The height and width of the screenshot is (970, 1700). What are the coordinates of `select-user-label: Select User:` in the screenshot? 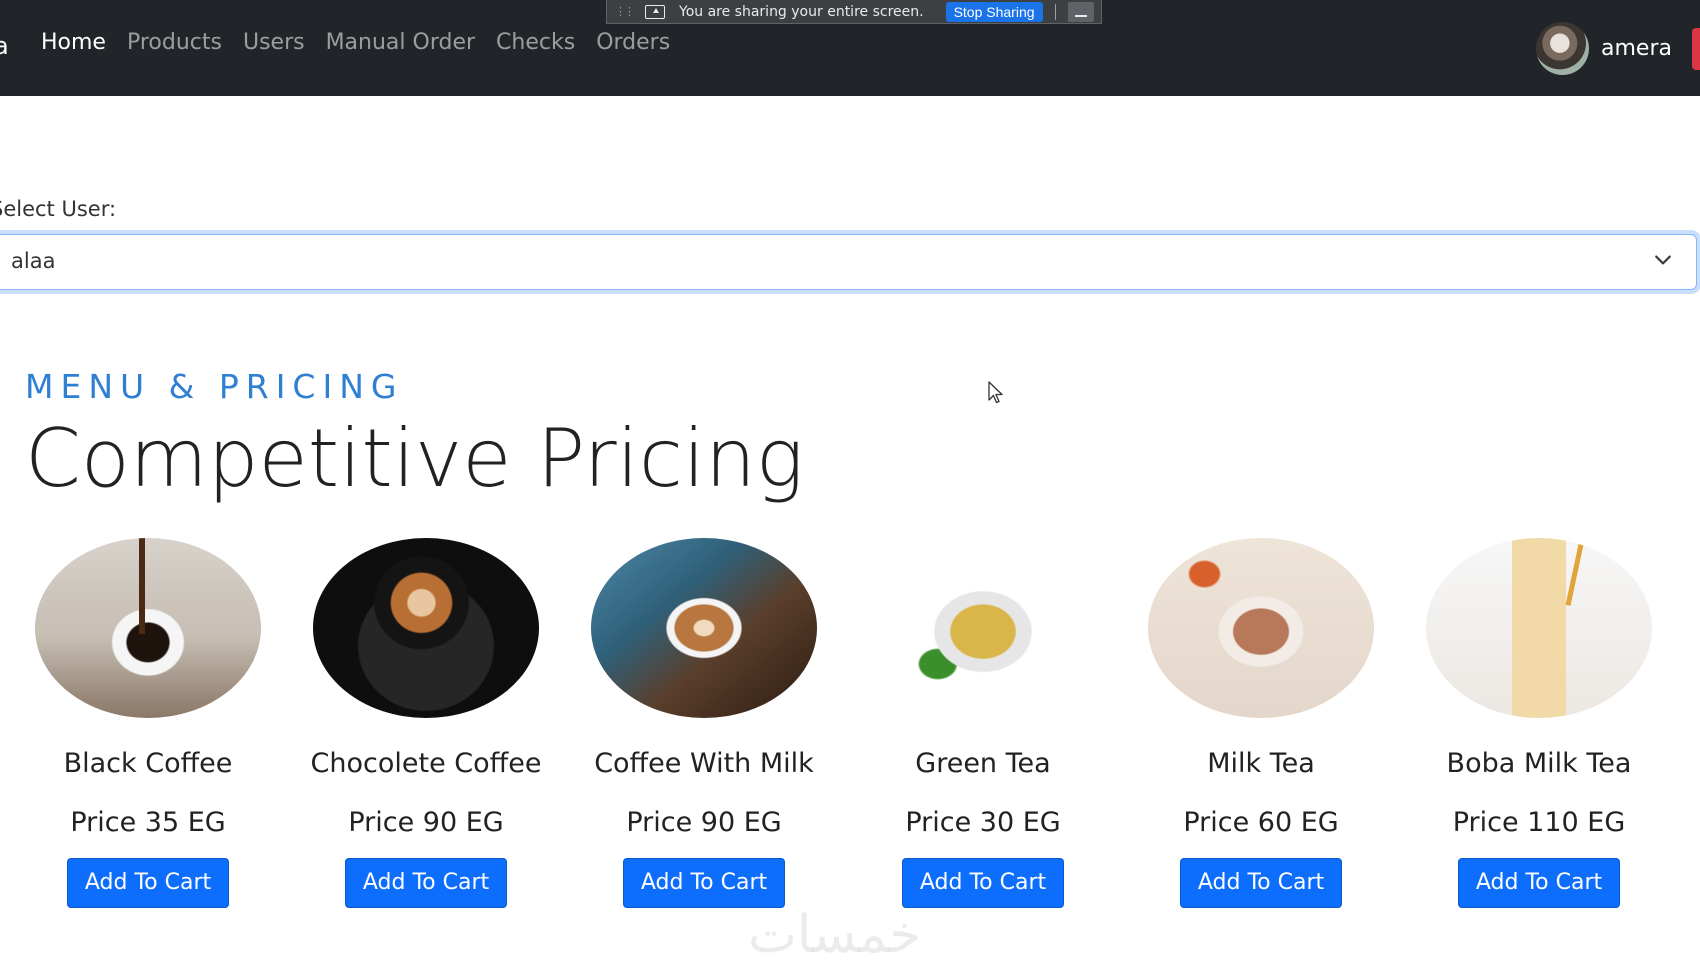 It's located at (58, 209).